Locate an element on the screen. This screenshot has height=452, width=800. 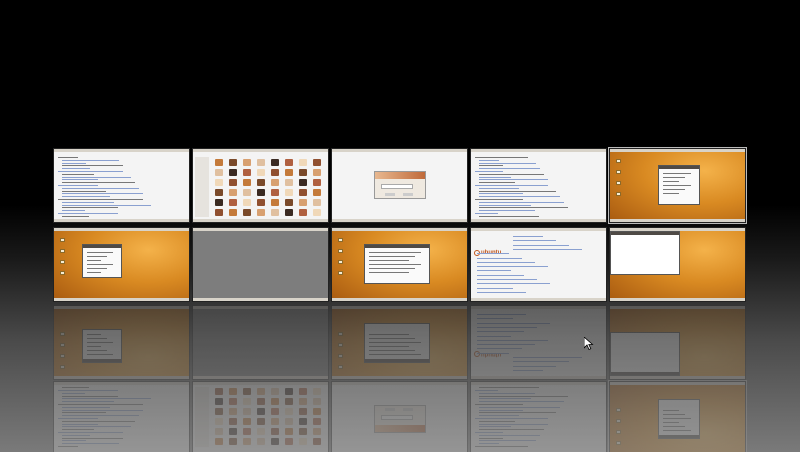
workspace-9: ubuntu is located at coordinates (538, 264).